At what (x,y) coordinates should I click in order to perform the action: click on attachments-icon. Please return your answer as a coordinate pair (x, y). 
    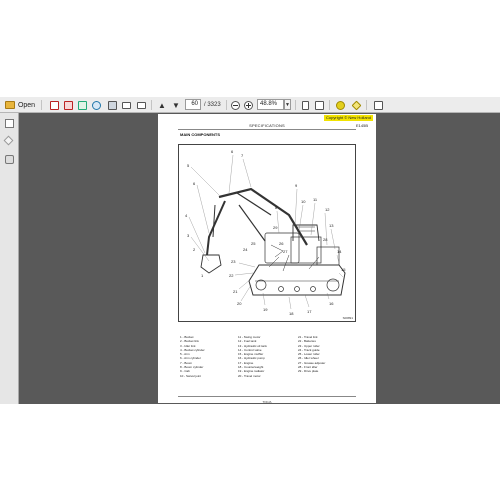
    Looking at the image, I should click on (8, 140).